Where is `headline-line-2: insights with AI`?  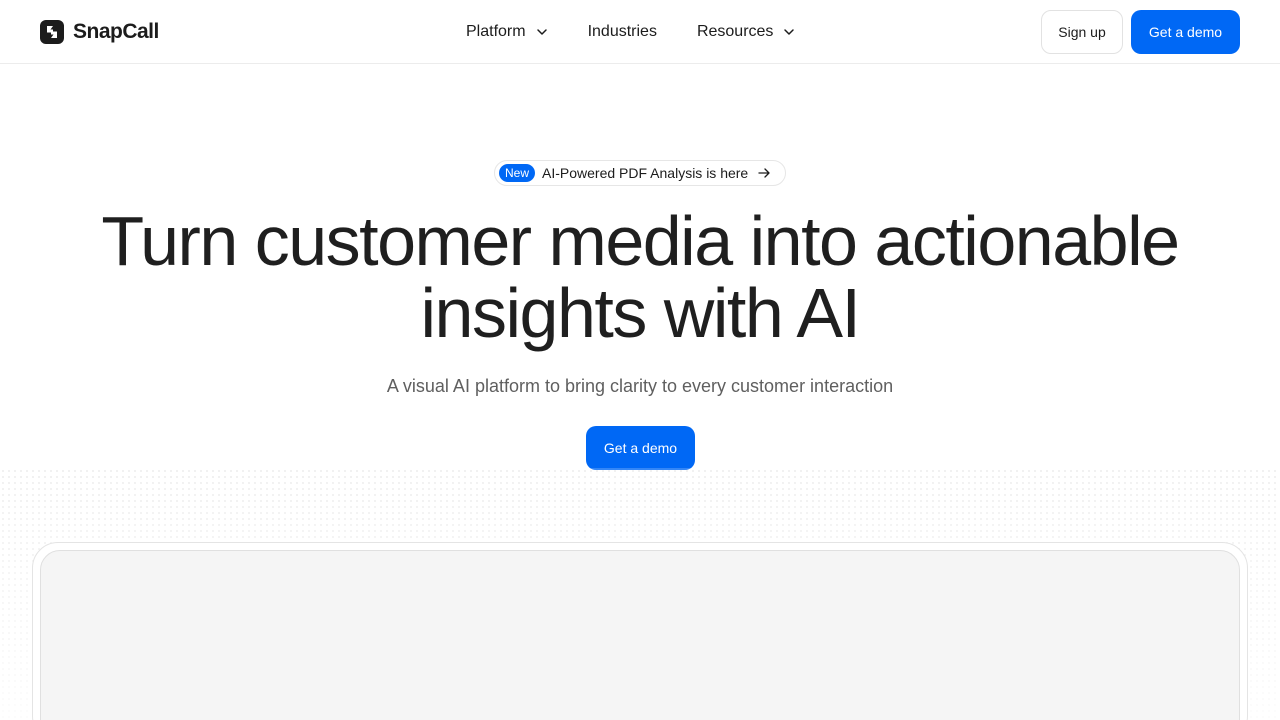 headline-line-2: insights with AI is located at coordinates (641, 313).